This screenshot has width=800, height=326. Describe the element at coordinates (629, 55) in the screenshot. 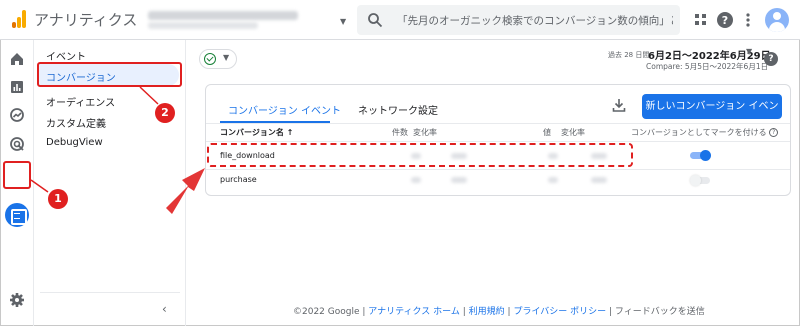

I see `date-range-prefix: 過去 28 日間` at that location.